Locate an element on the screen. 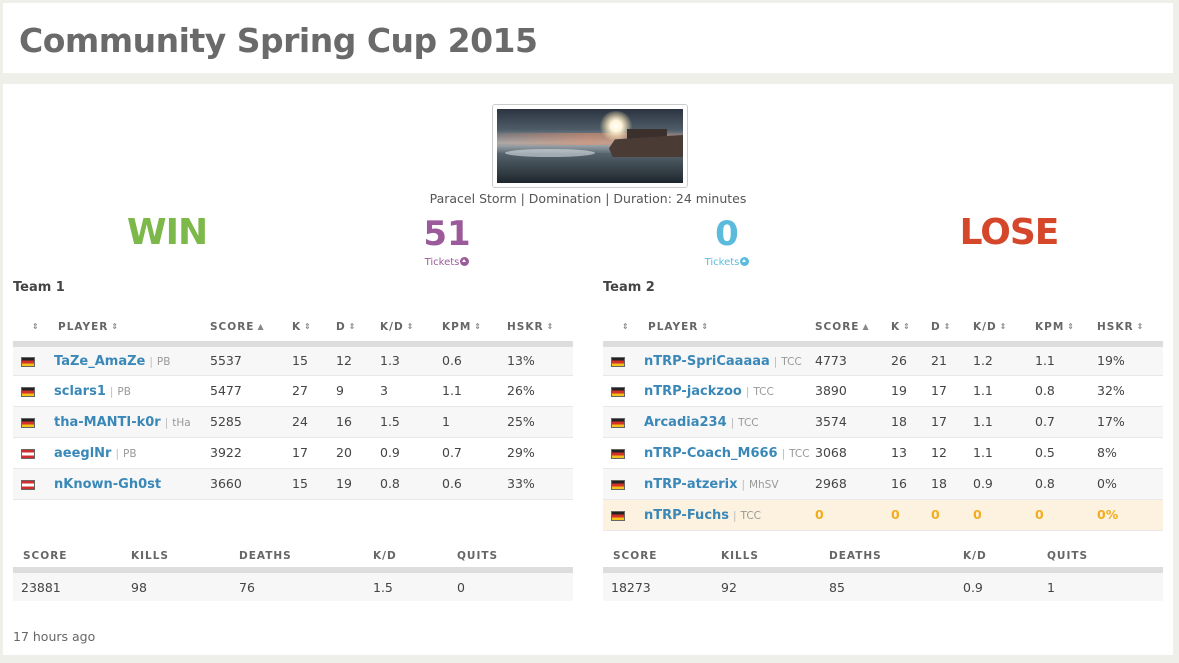 The image size is (1179, 663). player-row: nKnown-Gh0st 3660 15 19 0.8 0.6 33% is located at coordinates (293, 484).